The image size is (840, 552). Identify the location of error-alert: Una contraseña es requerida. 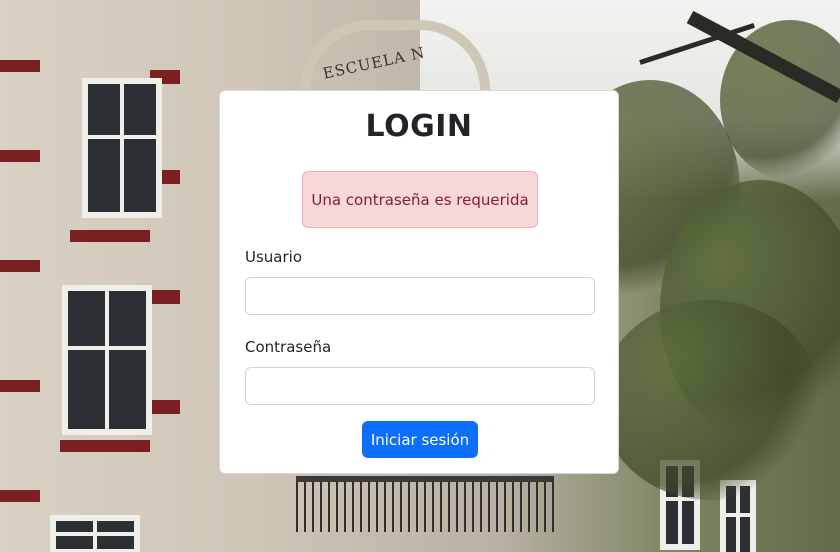
(420, 199).